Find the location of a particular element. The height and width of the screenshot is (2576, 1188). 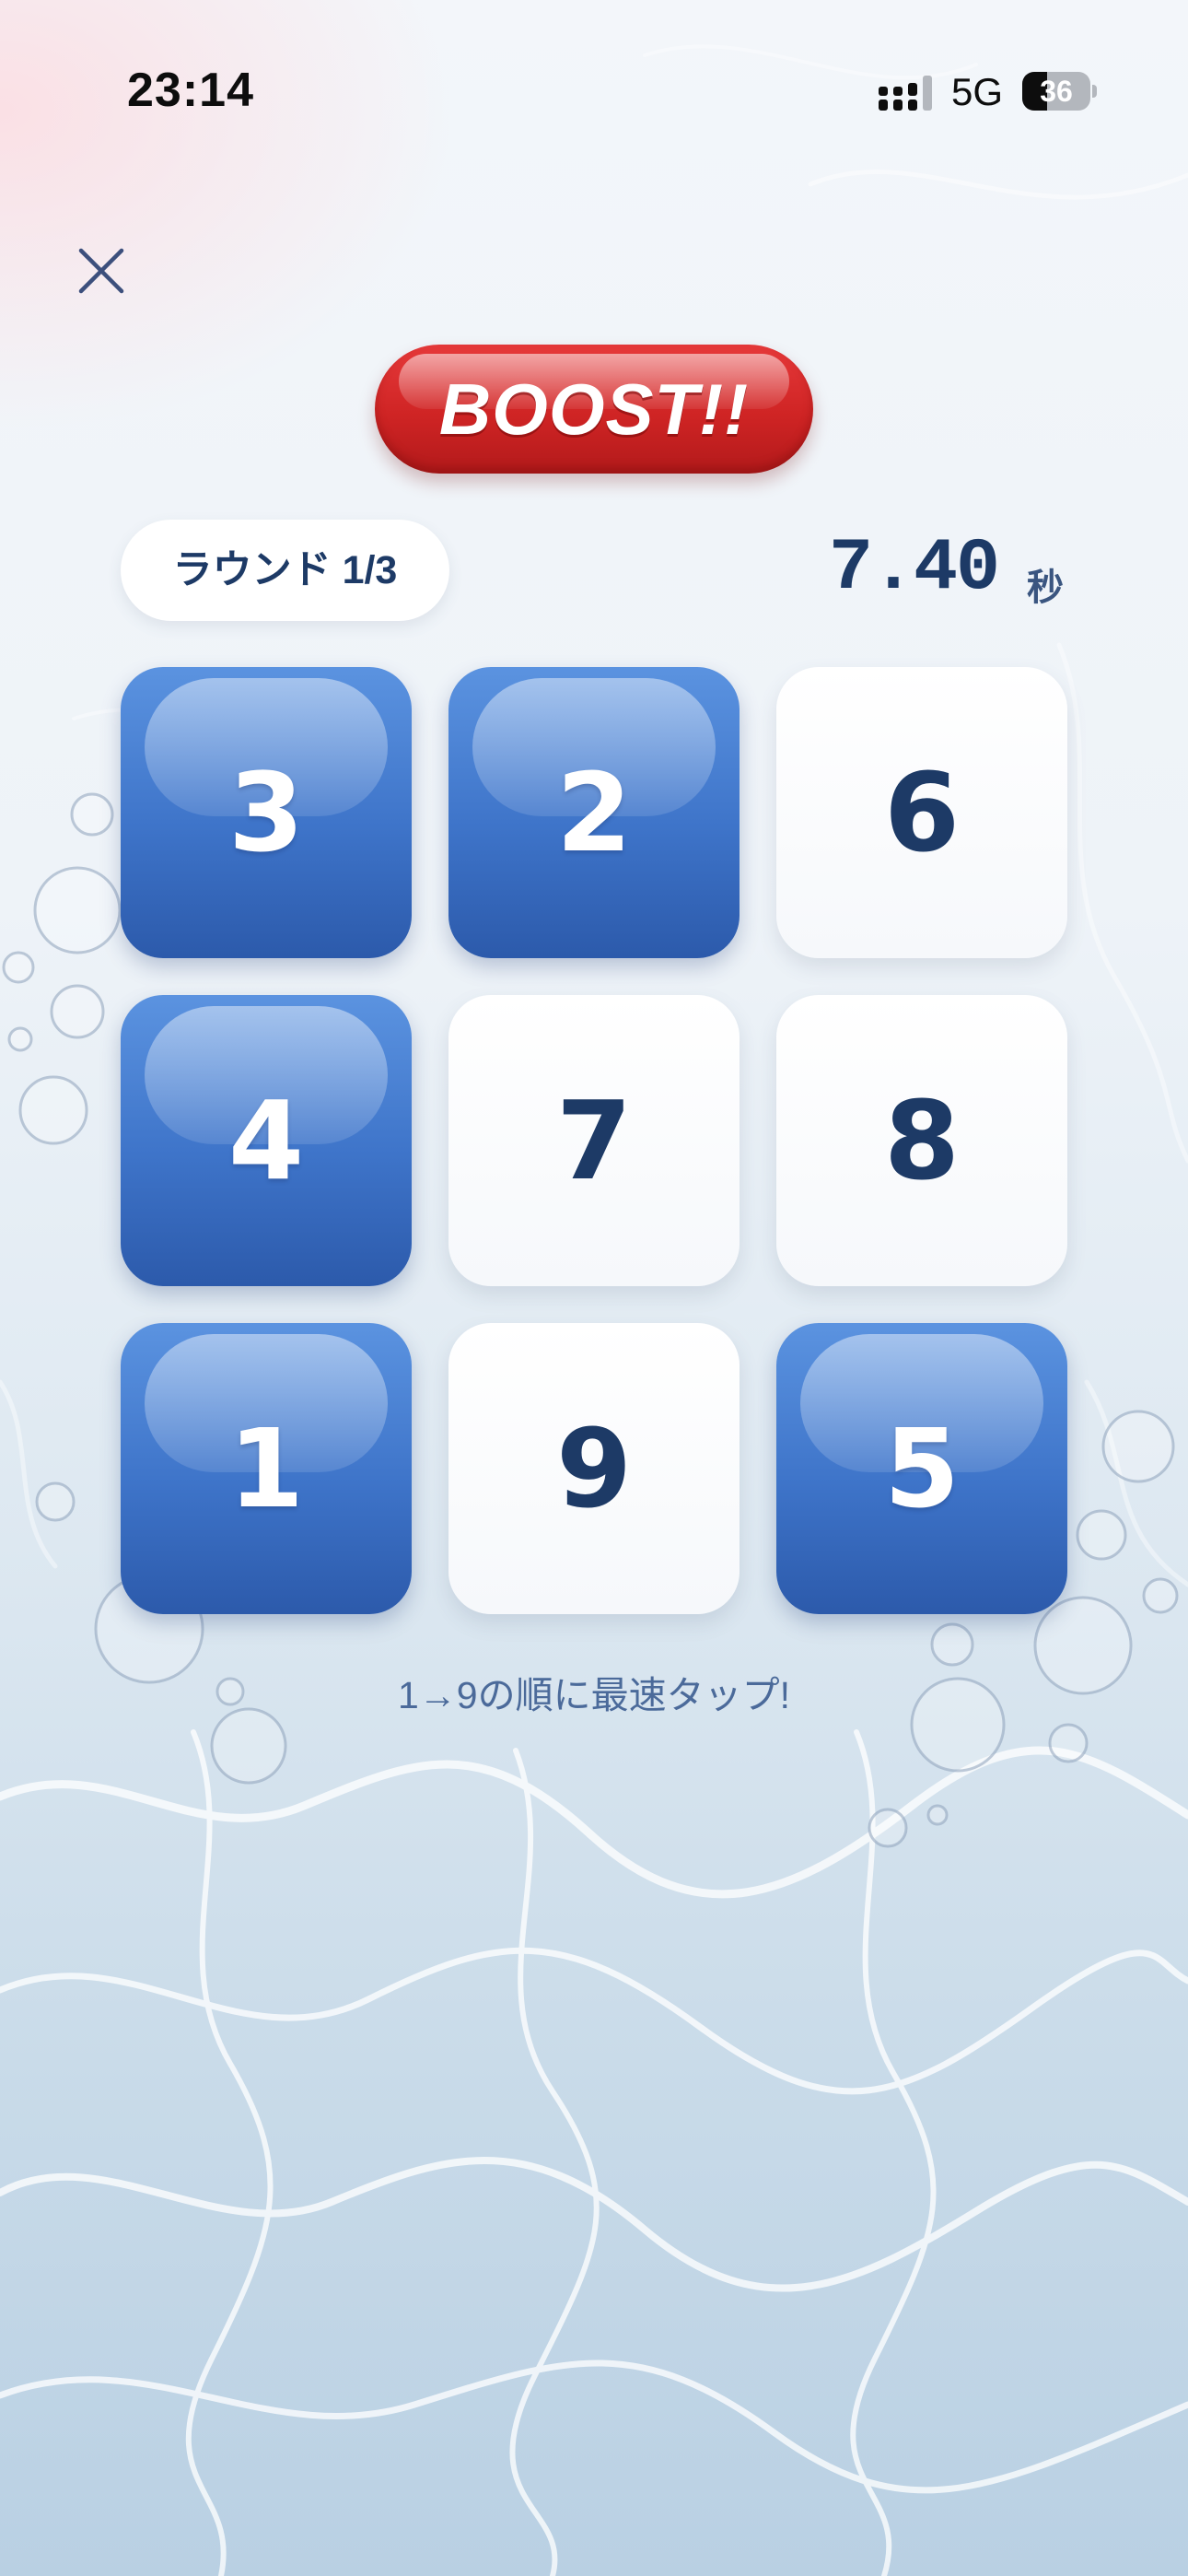

number-tile: 9 is located at coordinates (594, 1468).